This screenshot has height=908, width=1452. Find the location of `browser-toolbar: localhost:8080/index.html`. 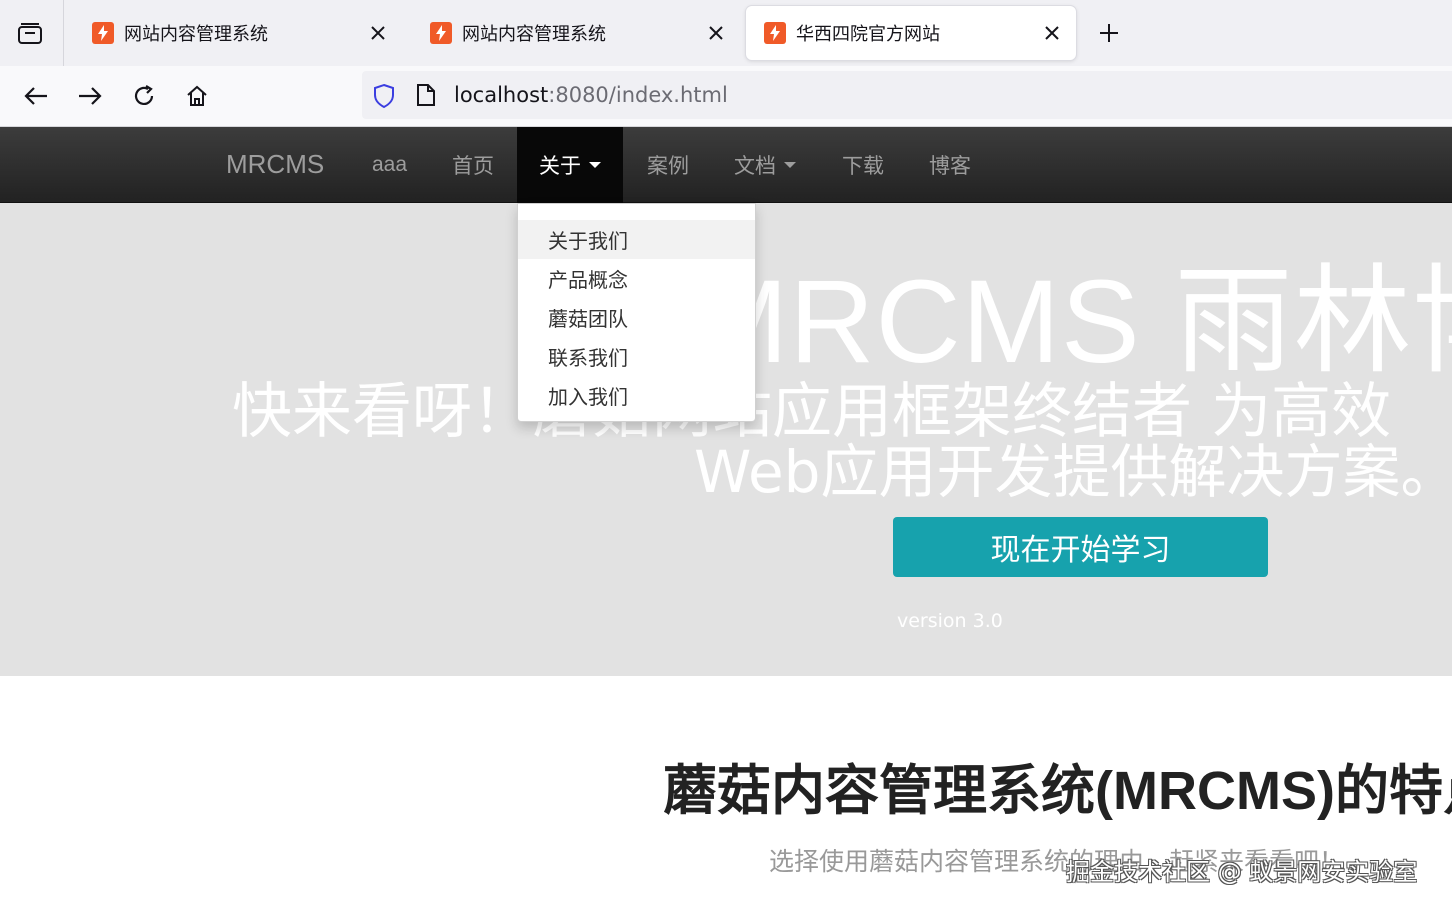

browser-toolbar: localhost:8080/index.html is located at coordinates (726, 96).